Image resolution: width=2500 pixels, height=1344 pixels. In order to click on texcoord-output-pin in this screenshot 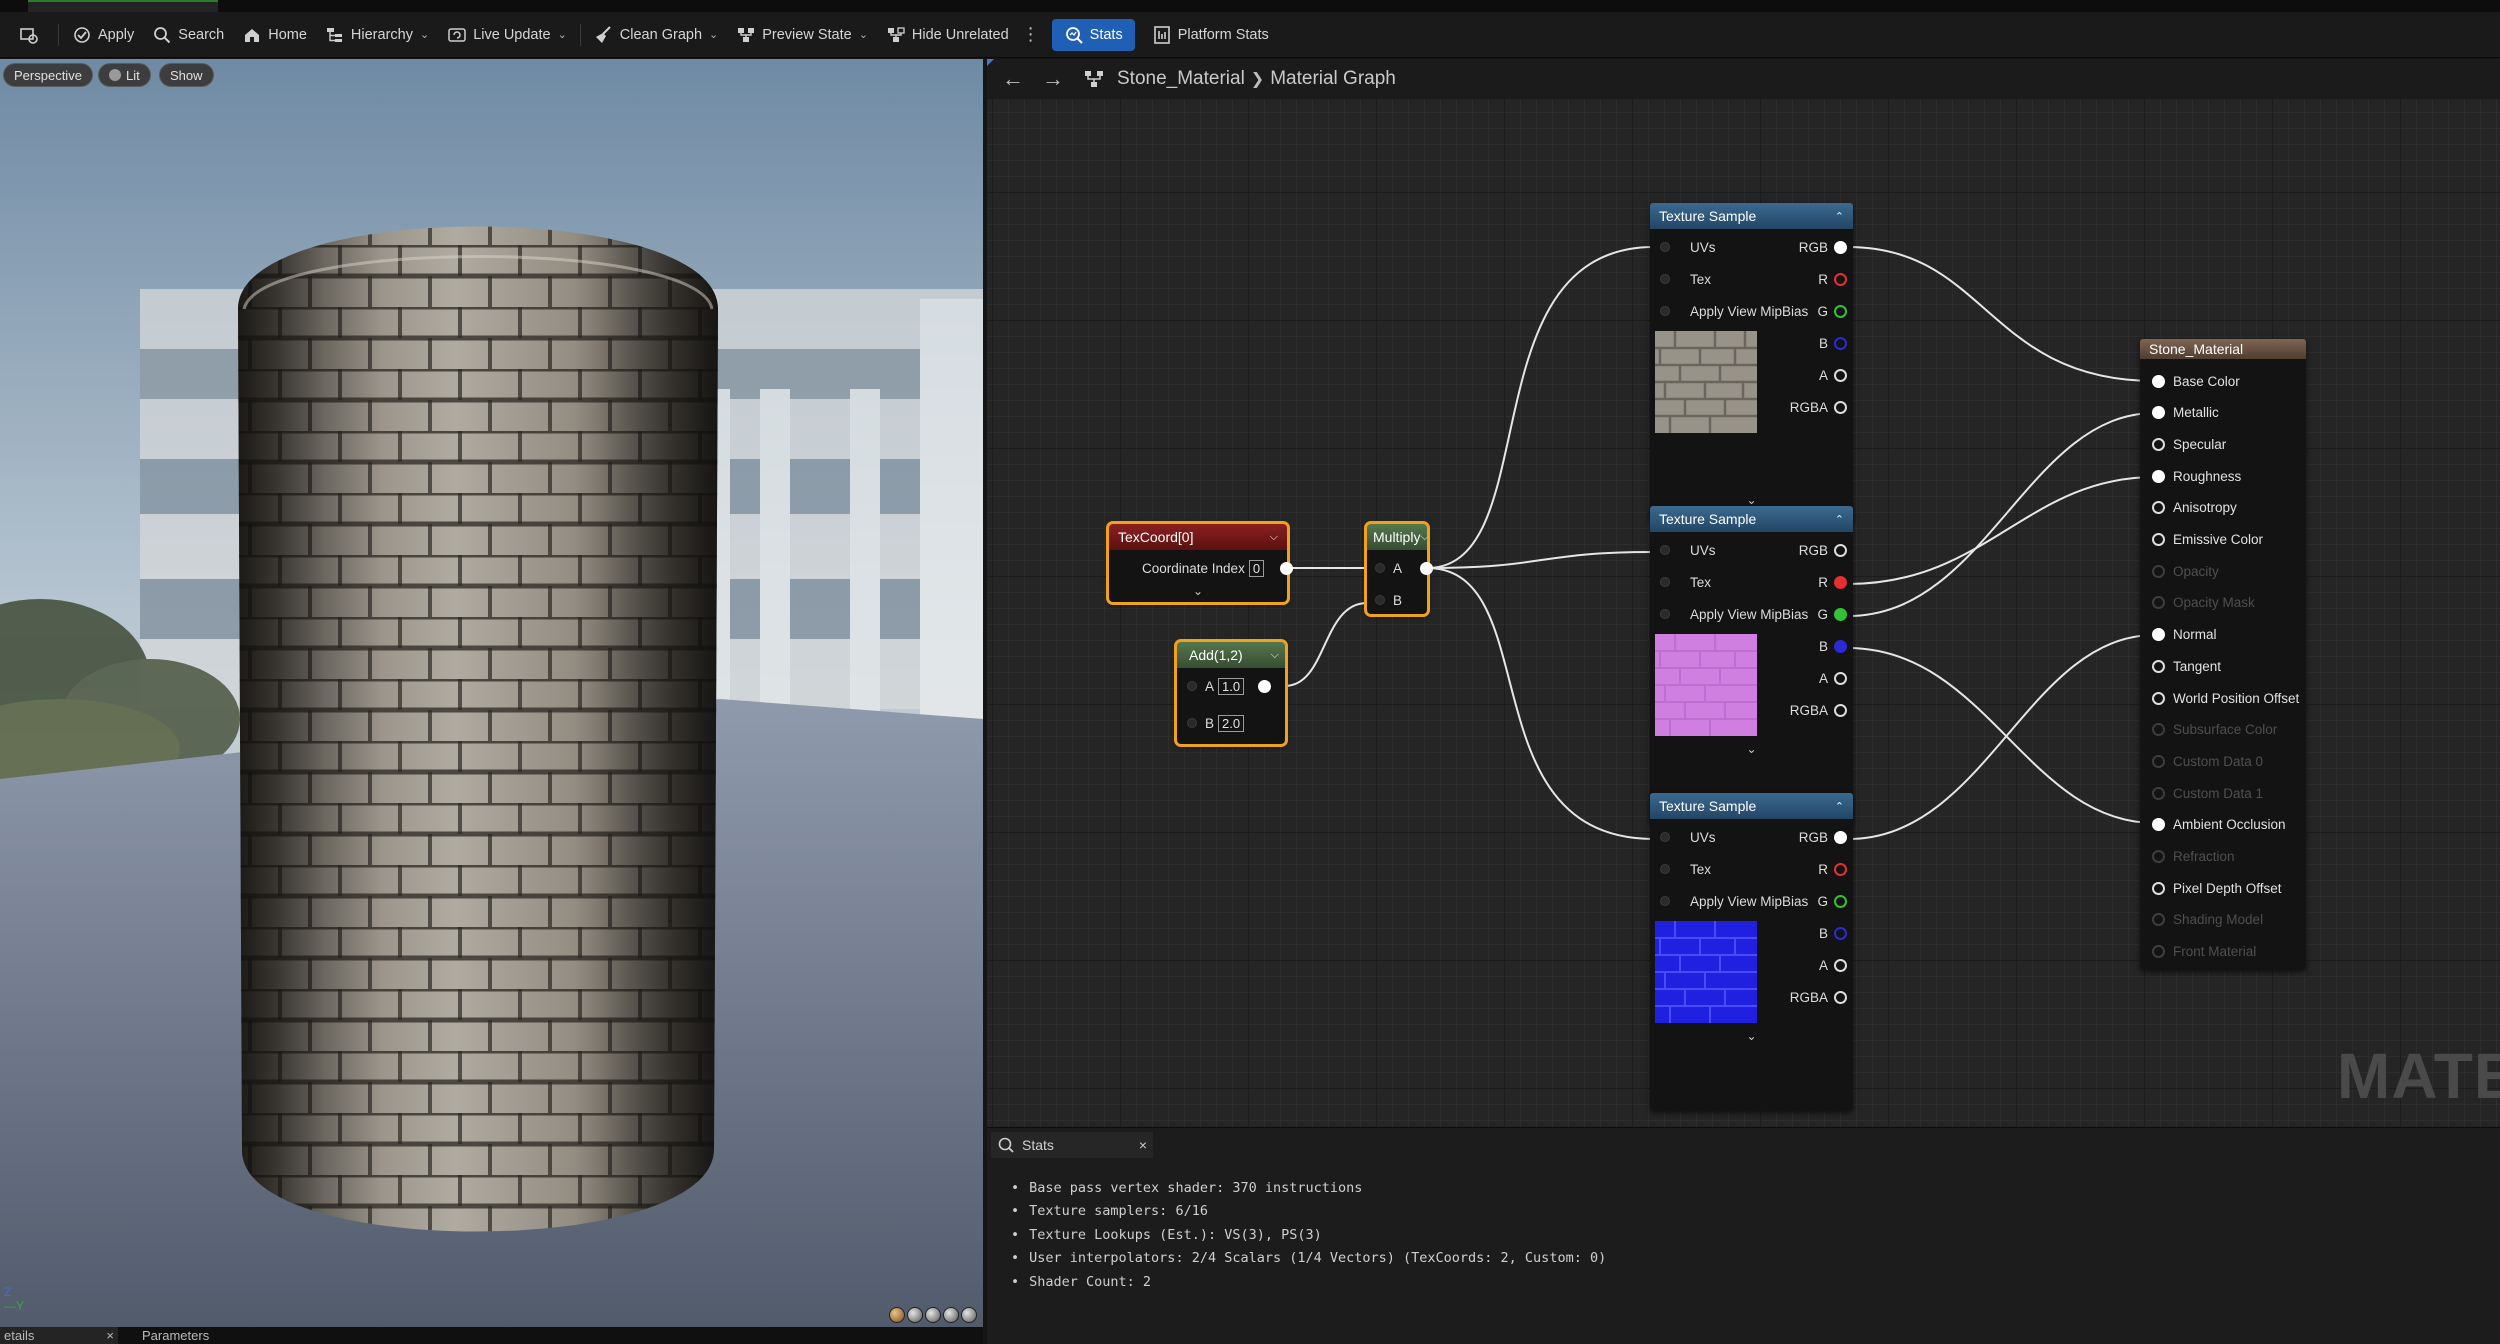, I will do `click(1287, 568)`.